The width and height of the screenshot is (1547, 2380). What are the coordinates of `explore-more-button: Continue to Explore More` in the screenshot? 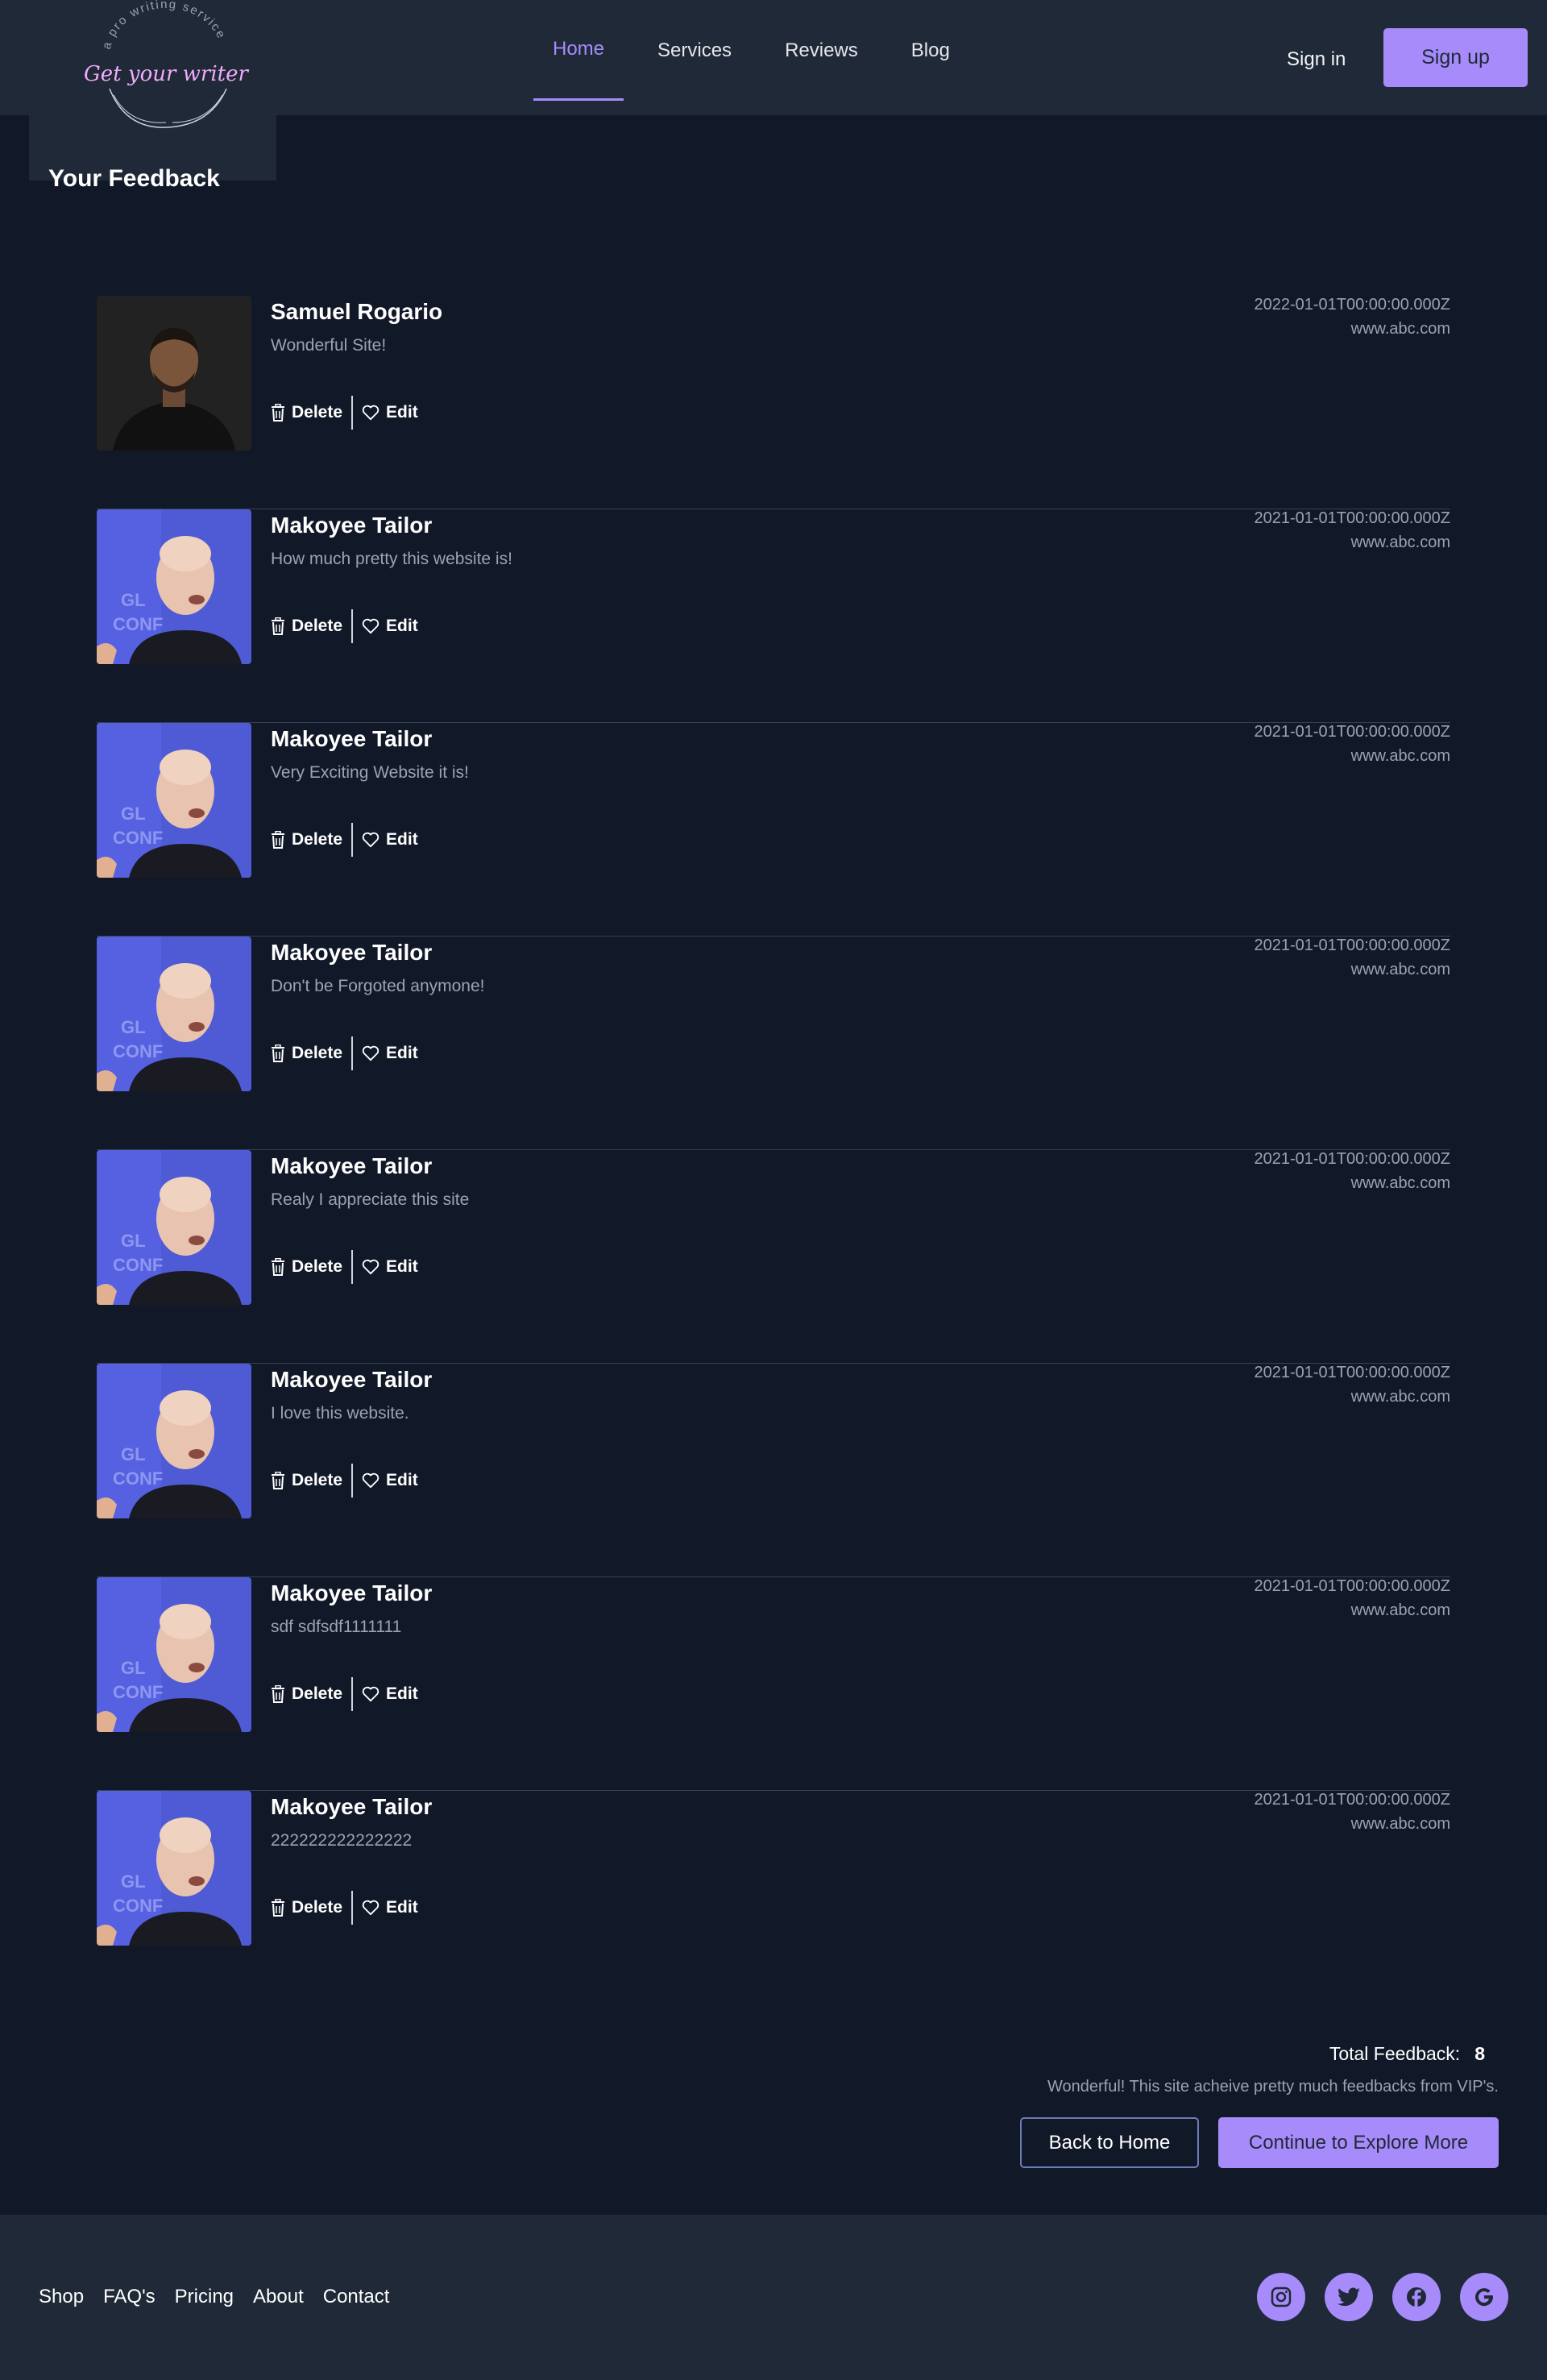 It's located at (1359, 2142).